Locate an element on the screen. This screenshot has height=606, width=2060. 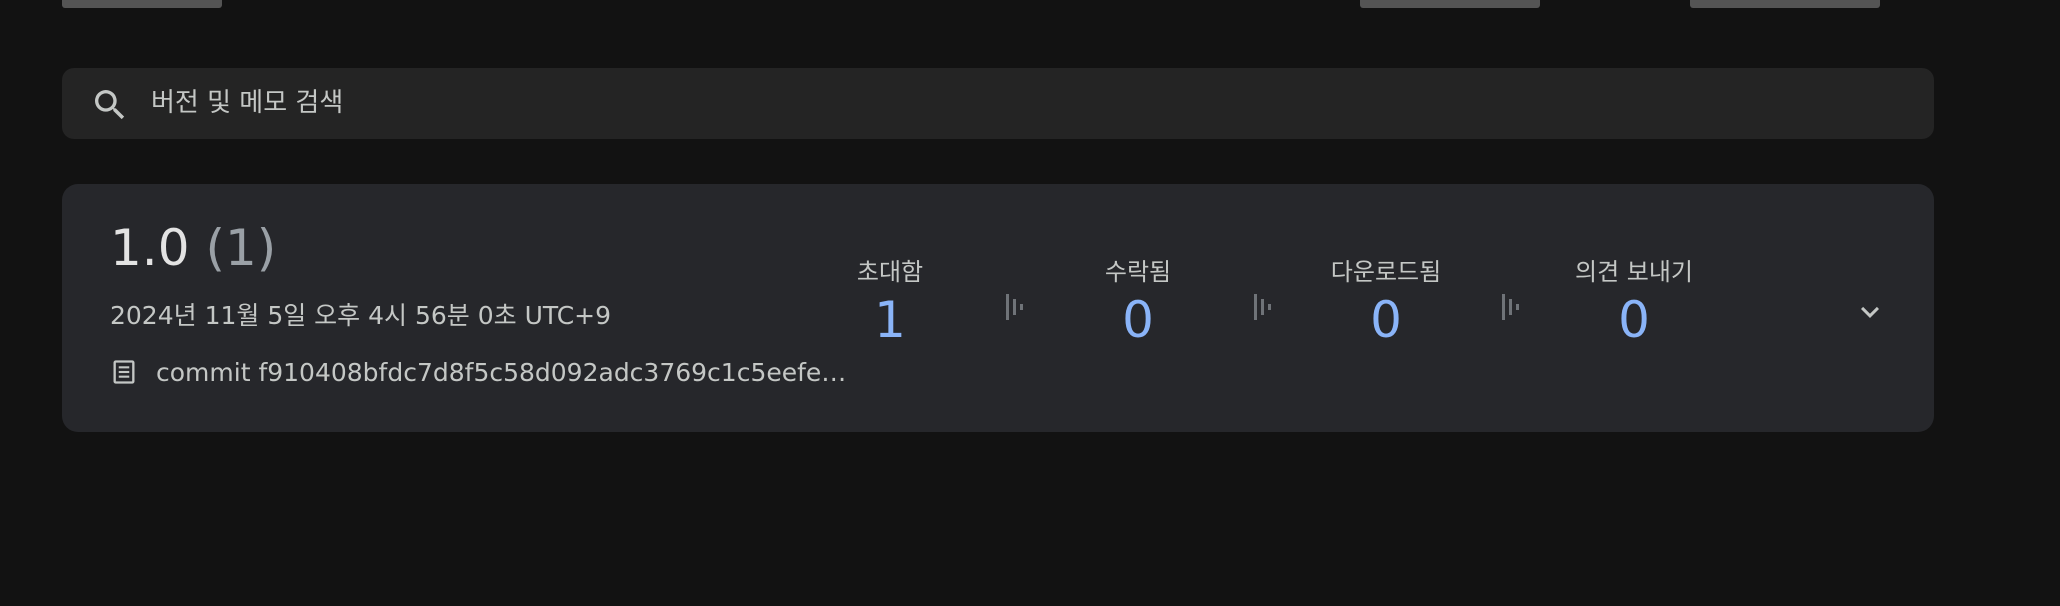
stat-invited: 초대함 1 is located at coordinates (890, 302).